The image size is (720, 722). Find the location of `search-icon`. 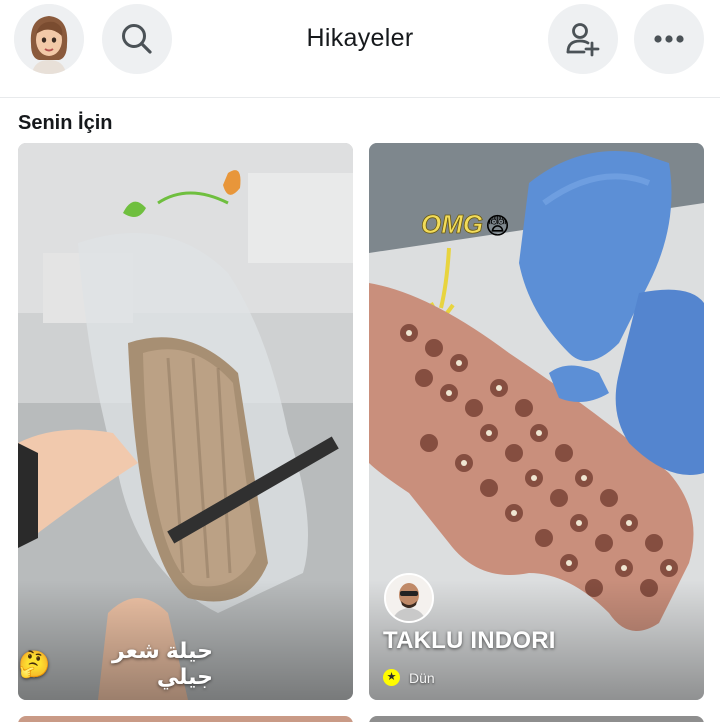

search-icon is located at coordinates (137, 39).